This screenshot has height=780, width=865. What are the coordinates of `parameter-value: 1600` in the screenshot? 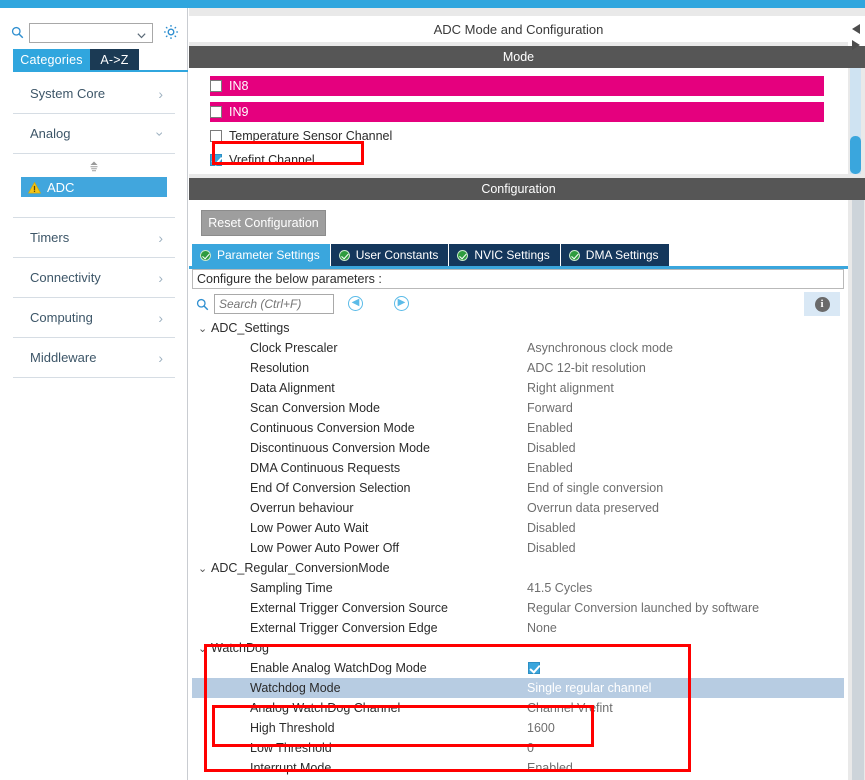 It's located at (541, 728).